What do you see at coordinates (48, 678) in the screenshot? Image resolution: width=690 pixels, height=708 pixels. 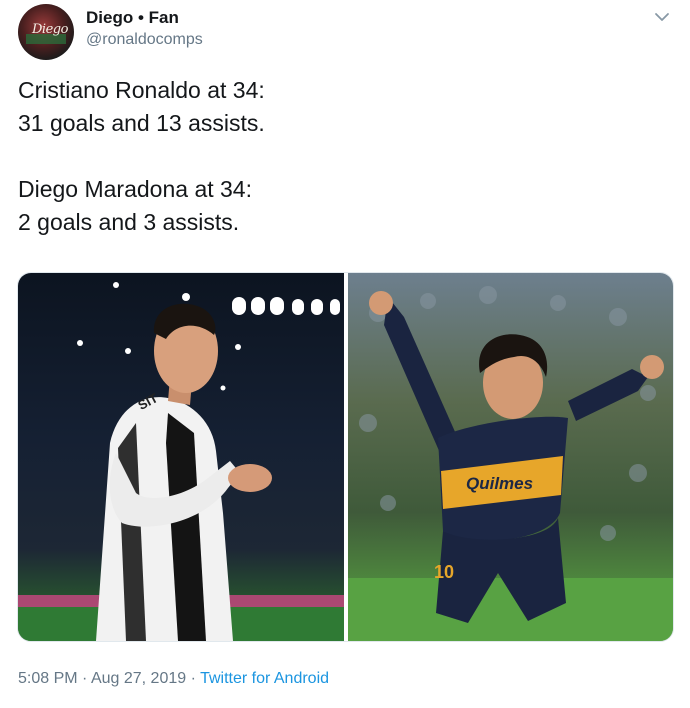 I see `tweet-time: 5:08 PM` at bounding box center [48, 678].